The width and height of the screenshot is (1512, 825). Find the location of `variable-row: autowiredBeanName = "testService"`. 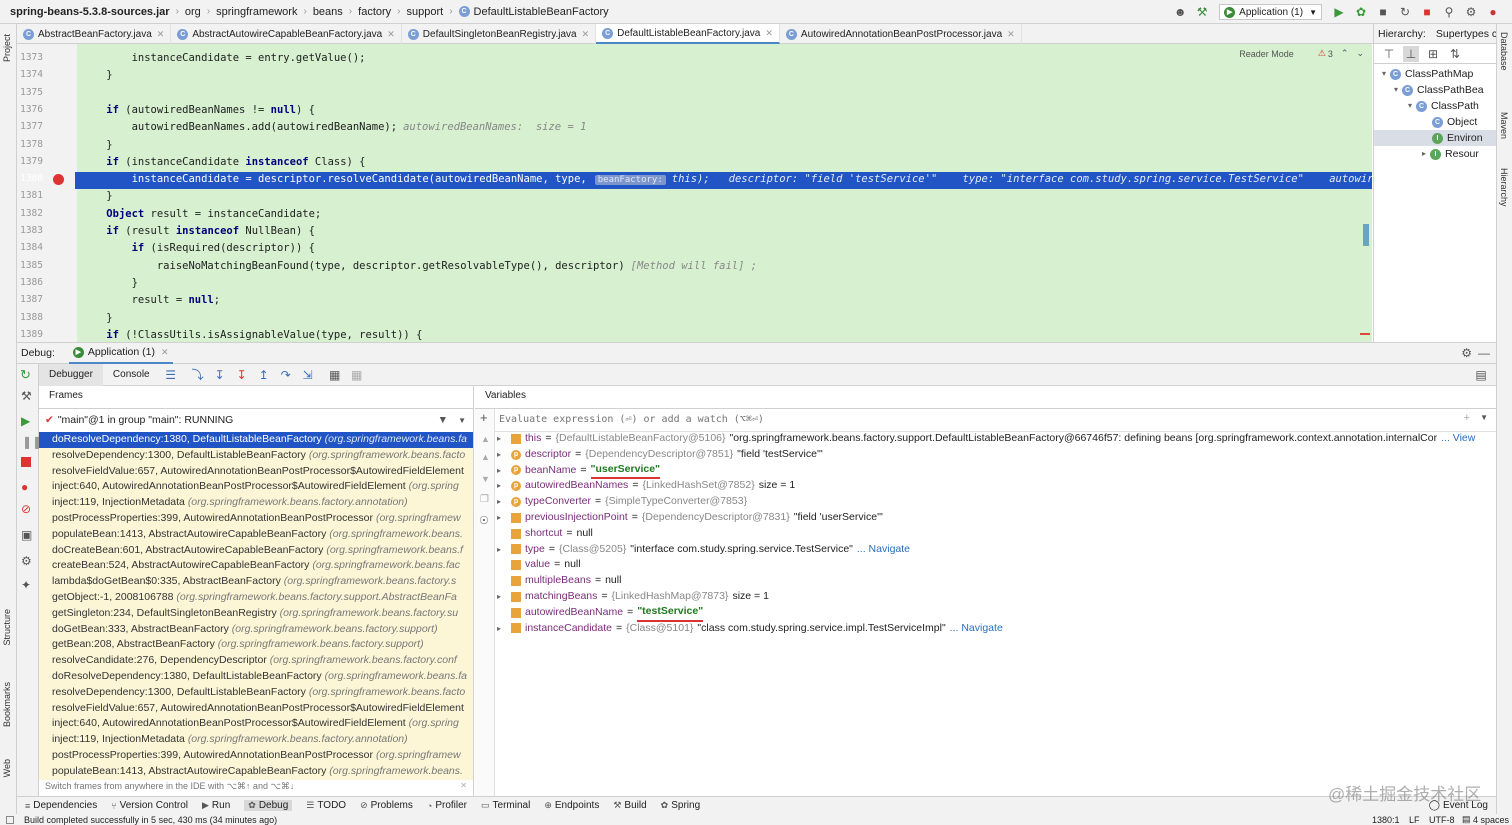

variable-row: autowiredBeanName = "testService" is located at coordinates (996, 613).